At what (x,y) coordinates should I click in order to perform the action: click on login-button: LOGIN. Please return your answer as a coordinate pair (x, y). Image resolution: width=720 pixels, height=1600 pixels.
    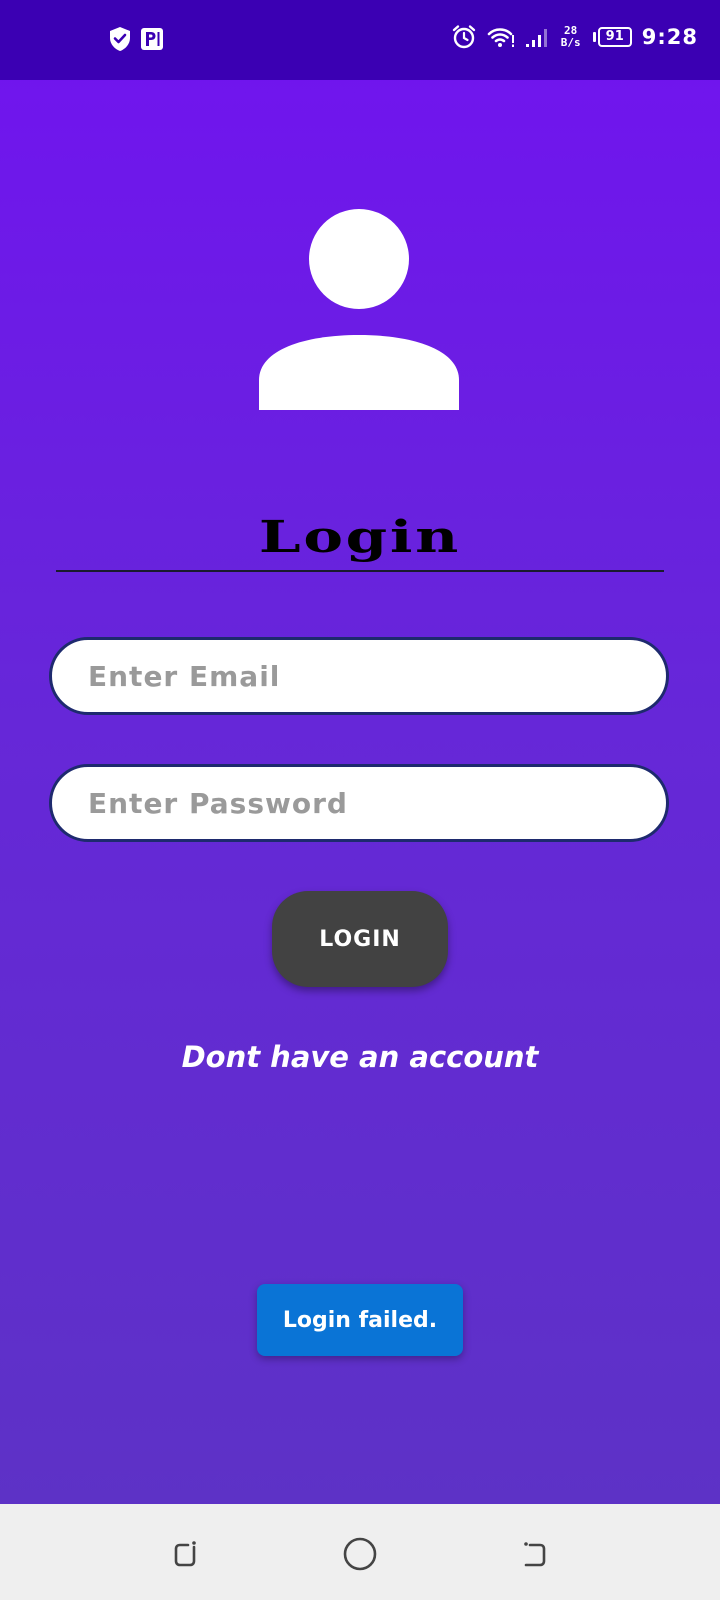
    Looking at the image, I should click on (360, 939).